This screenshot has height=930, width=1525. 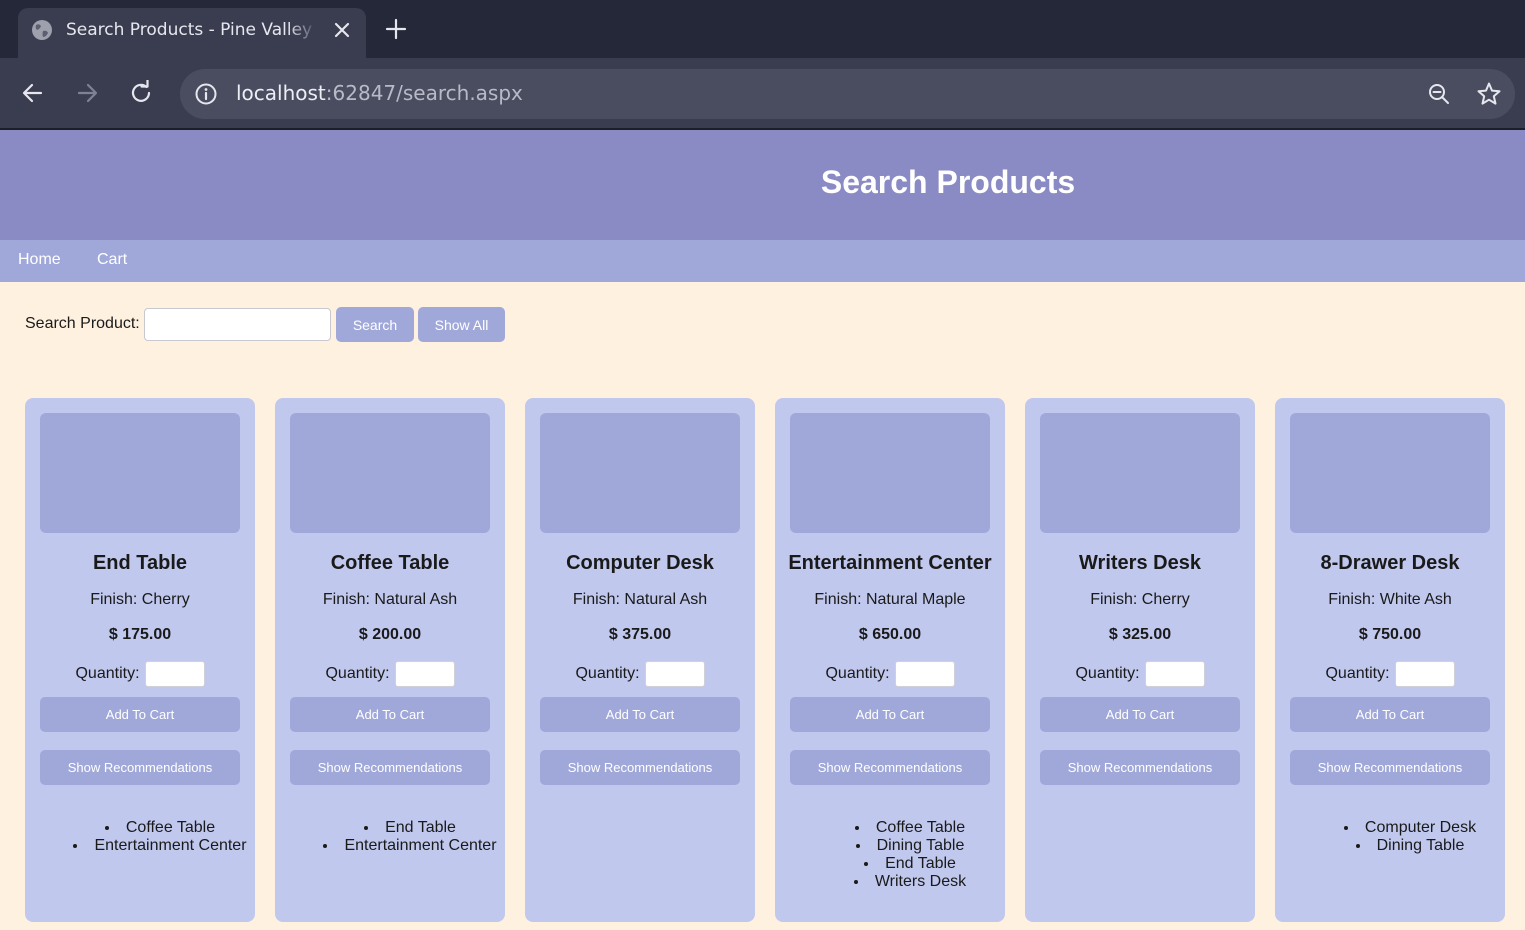 I want to click on product-name: End Table, so click(x=140, y=563).